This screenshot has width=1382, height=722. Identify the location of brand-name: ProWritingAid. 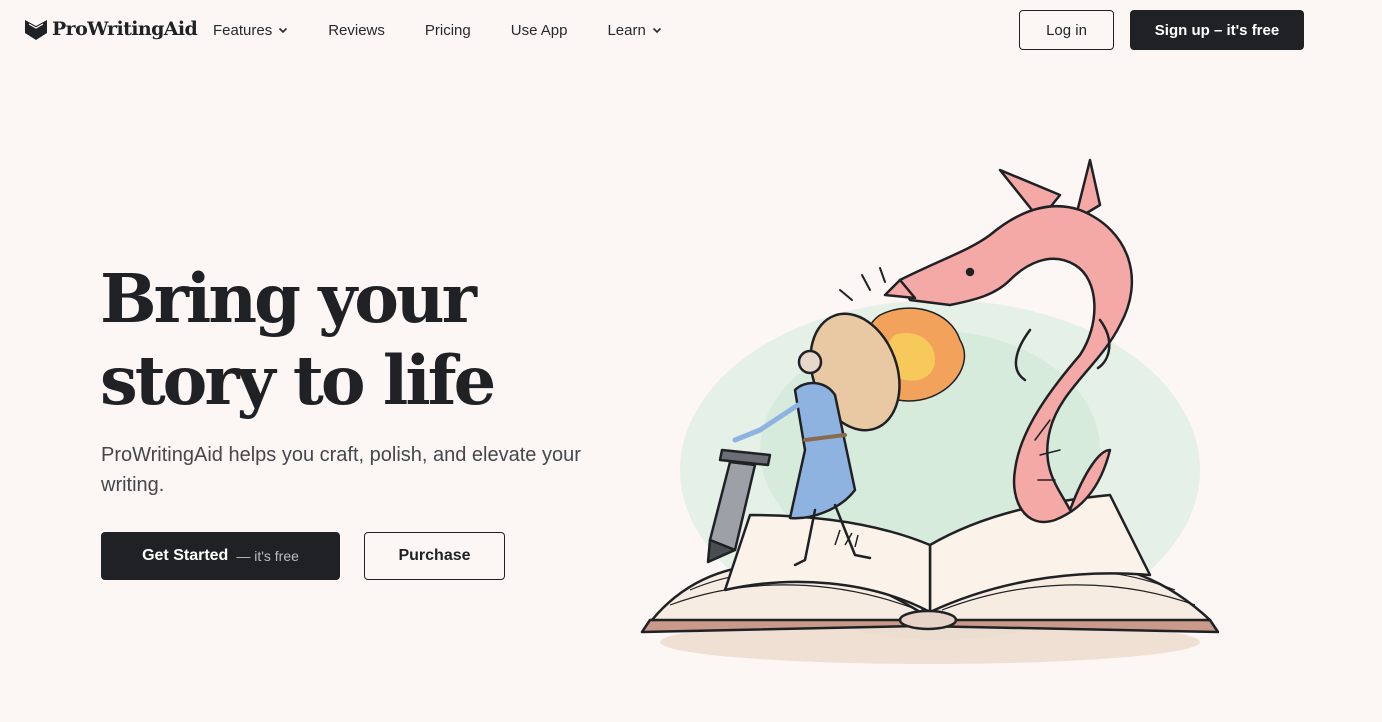
(125, 29).